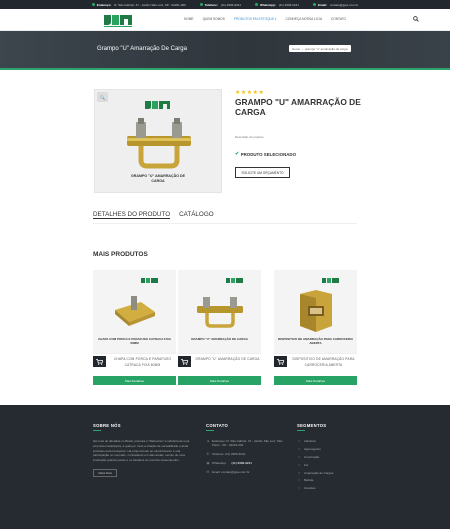  What do you see at coordinates (250, 93) in the screenshot?
I see `rating-stars: ★★★★★` at bounding box center [250, 93].